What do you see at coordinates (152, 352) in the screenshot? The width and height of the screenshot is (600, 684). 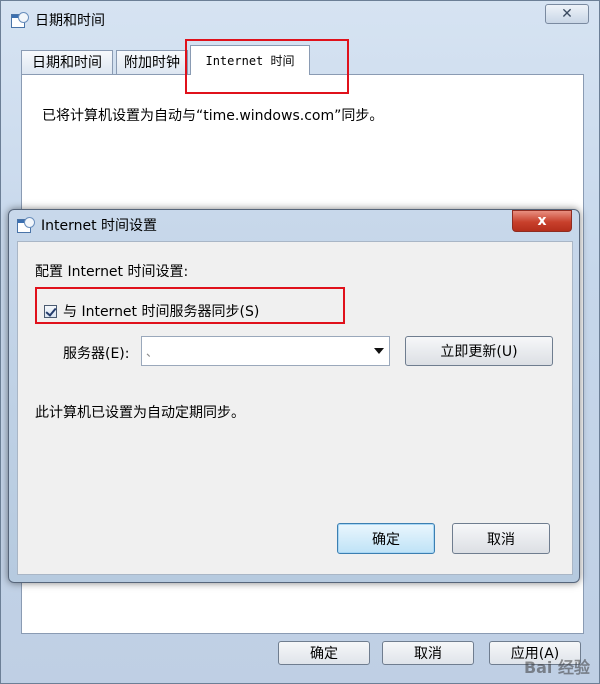 I see `server-value: 、` at bounding box center [152, 352].